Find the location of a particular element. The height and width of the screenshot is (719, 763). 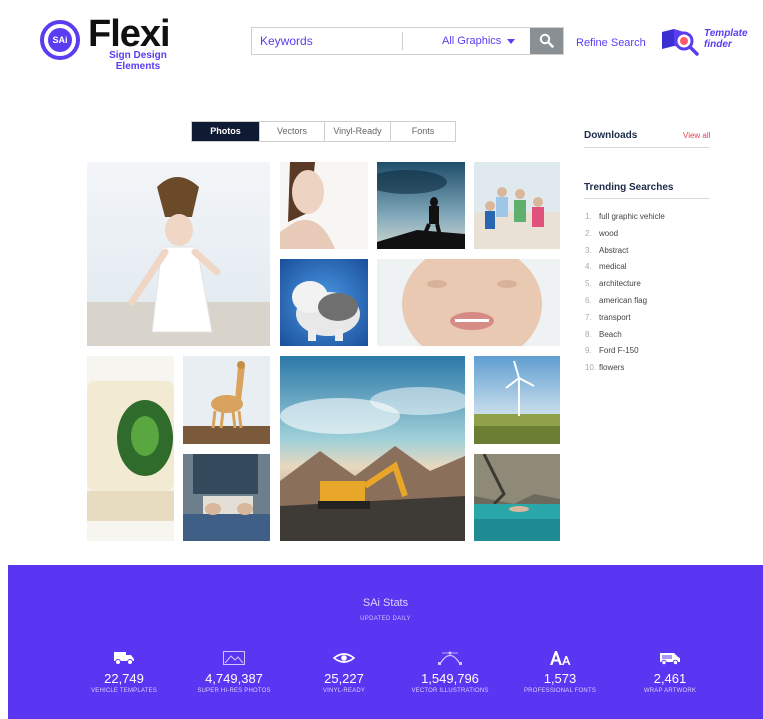

category-select-value: All Graphics is located at coordinates (472, 41).